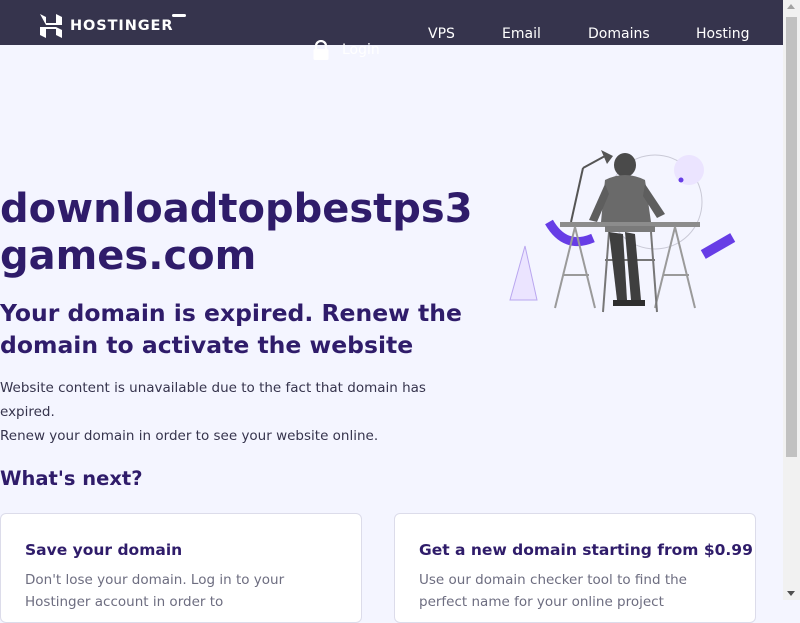  What do you see at coordinates (71, 478) in the screenshot?
I see `whats-next-heading: What's next?` at bounding box center [71, 478].